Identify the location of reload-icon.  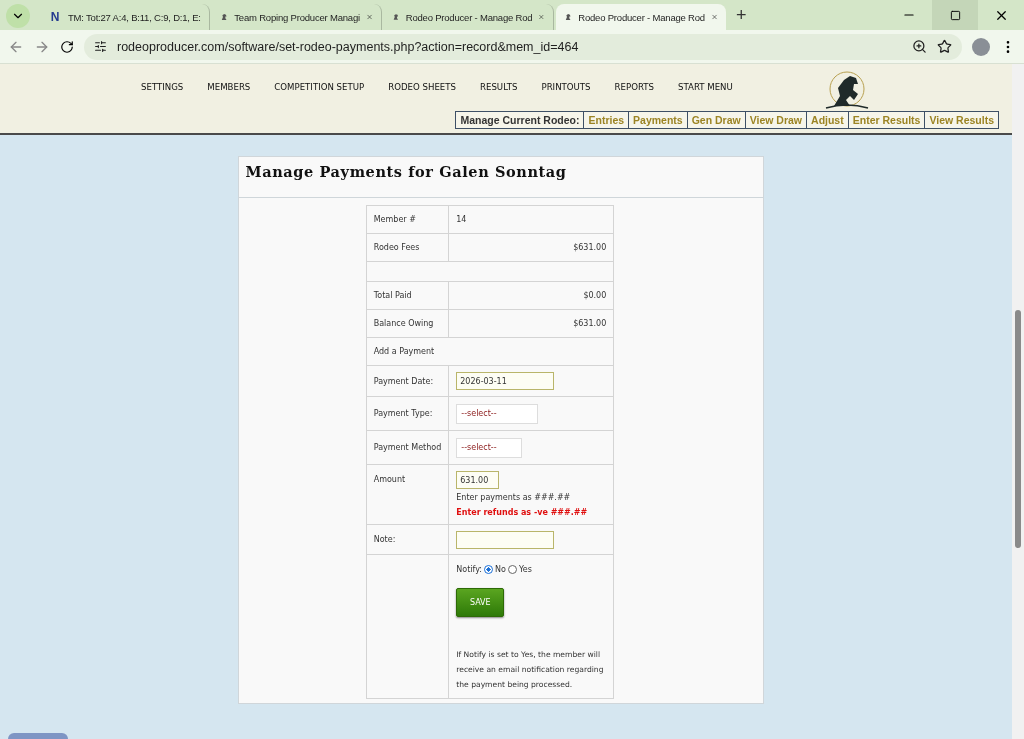
(67, 46).